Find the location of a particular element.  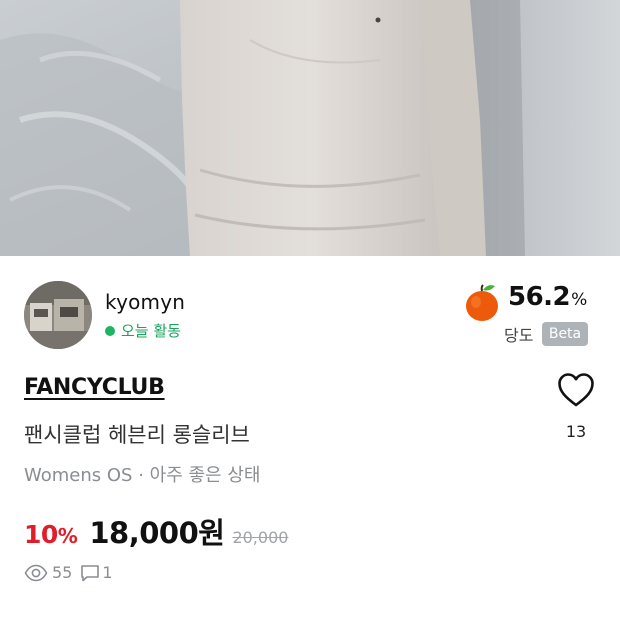

sweetness-unit: % is located at coordinates (579, 300).